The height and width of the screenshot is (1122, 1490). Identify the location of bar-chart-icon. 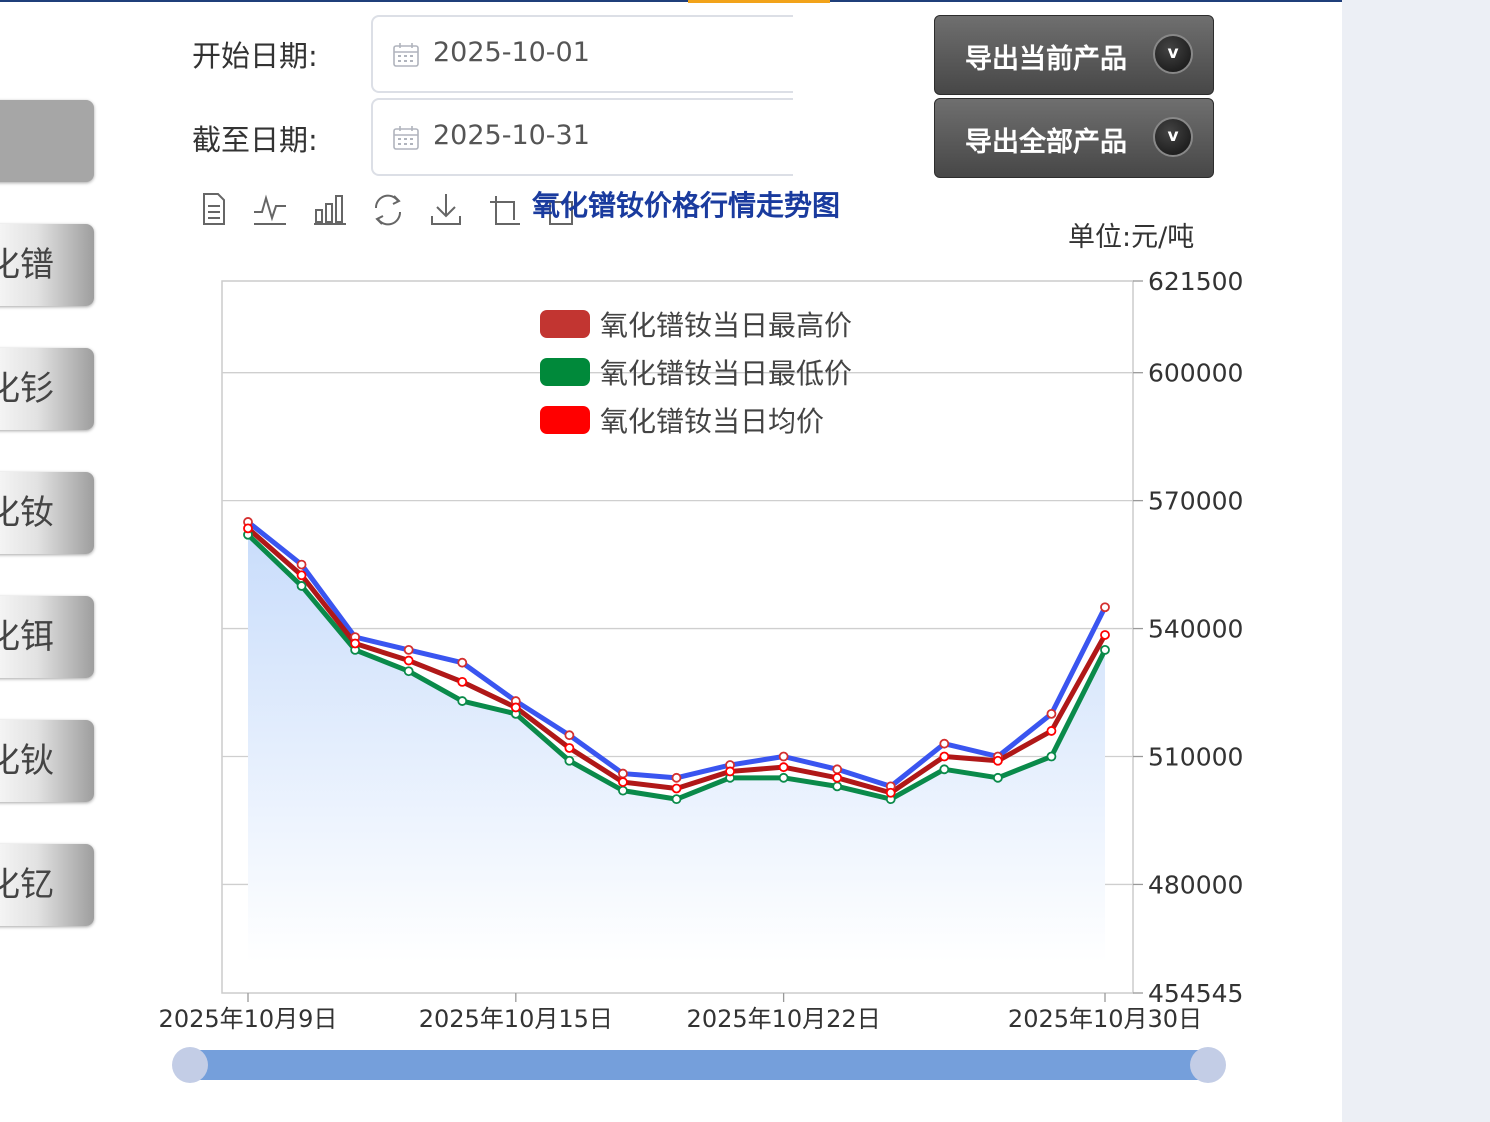
(330, 209).